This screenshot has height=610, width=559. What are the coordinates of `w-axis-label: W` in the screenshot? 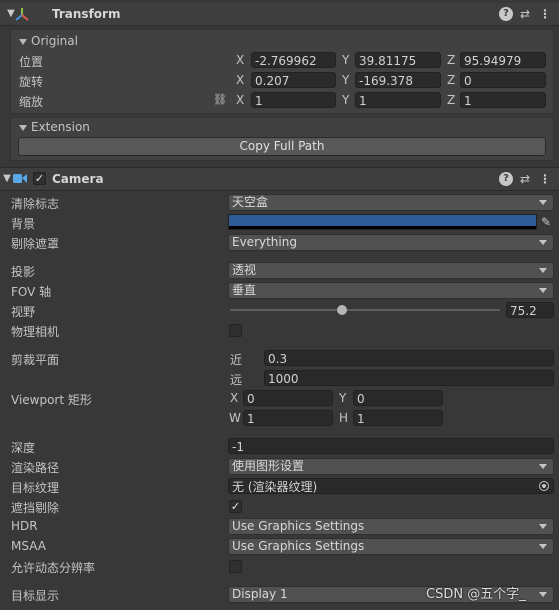 It's located at (235, 418).